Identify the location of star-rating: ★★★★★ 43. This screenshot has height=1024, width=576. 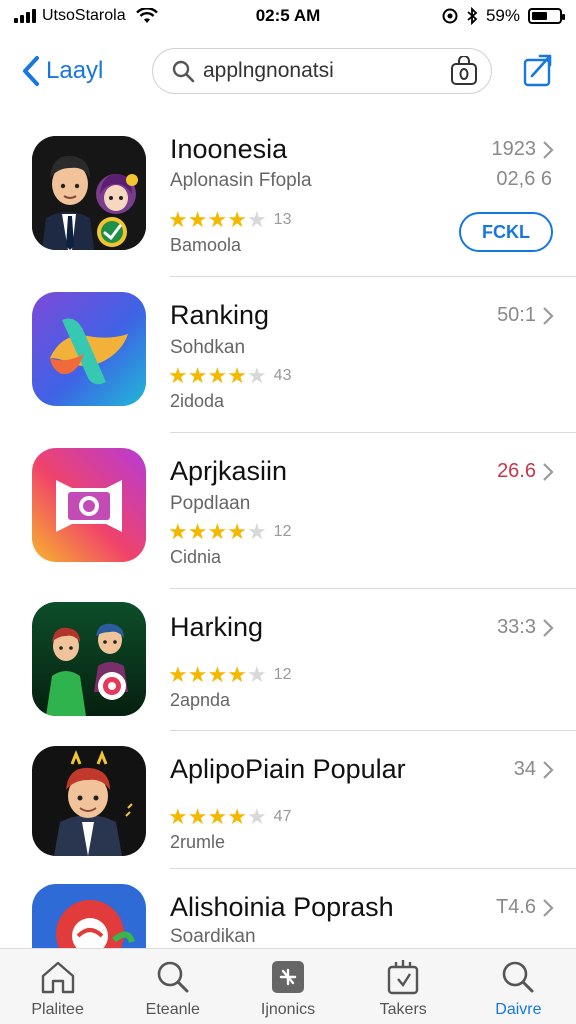
(229, 376).